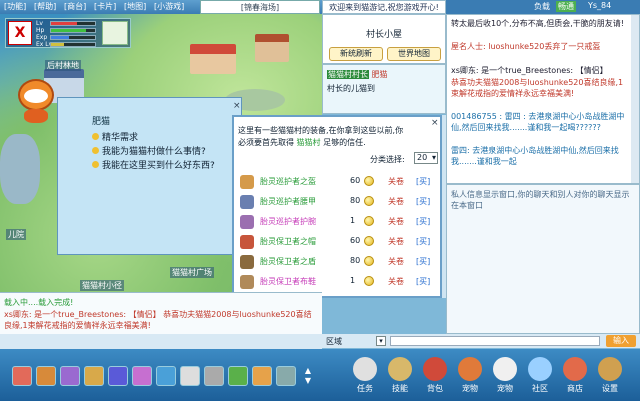 The height and width of the screenshot is (401, 640). I want to click on category-label: 分类选择:, so click(387, 159).